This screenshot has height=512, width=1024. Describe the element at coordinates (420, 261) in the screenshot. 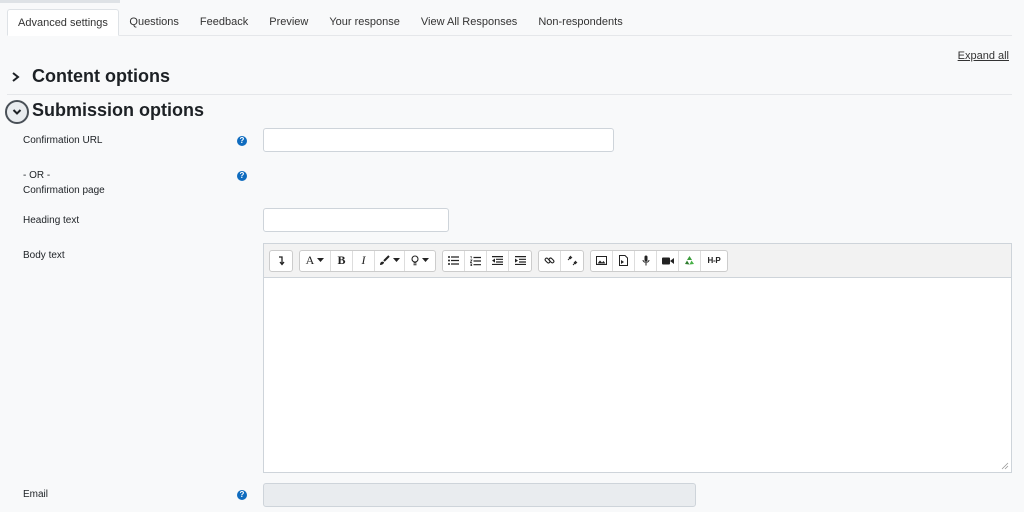

I see `highlight-button` at that location.